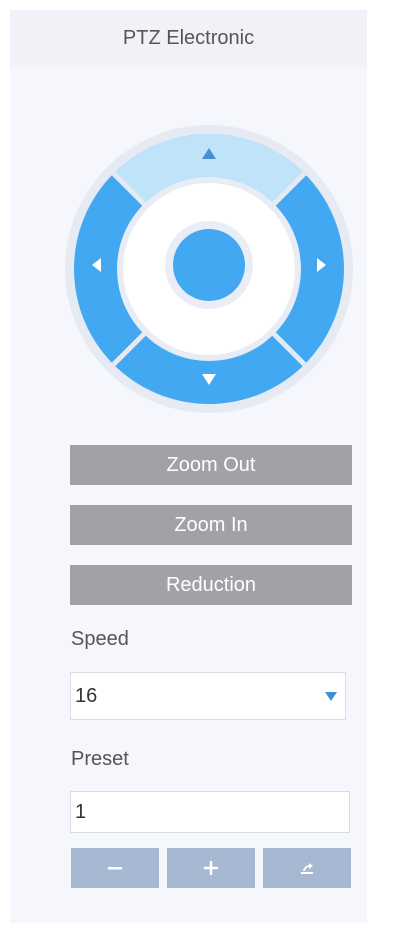 This screenshot has height=933, width=395. What do you see at coordinates (208, 696) in the screenshot?
I see `speed-select: 16` at bounding box center [208, 696].